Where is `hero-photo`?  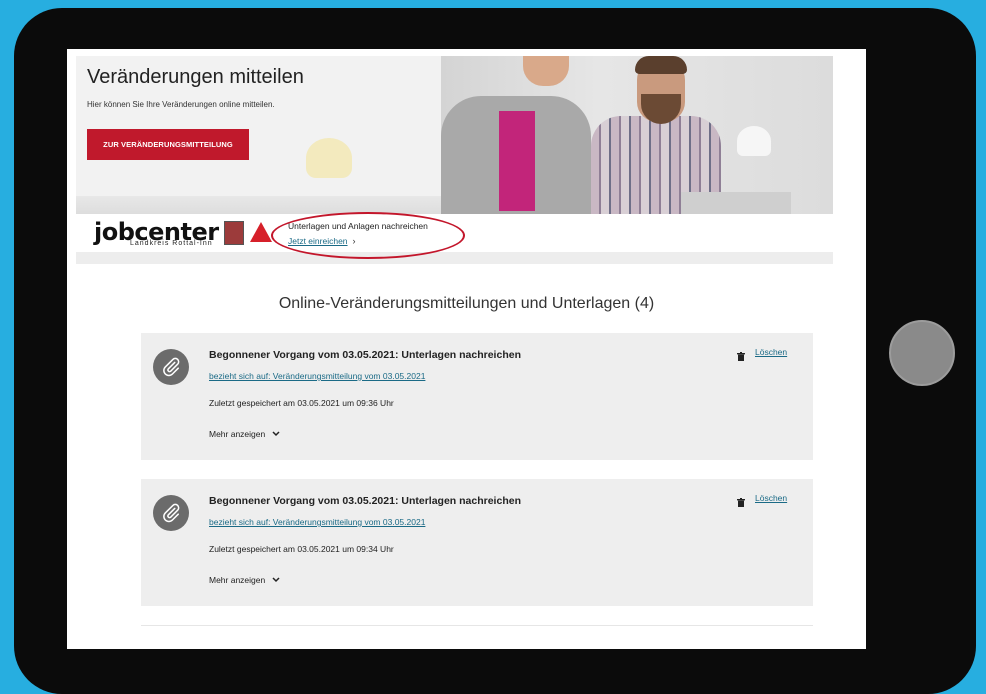
hero-photo is located at coordinates (637, 136).